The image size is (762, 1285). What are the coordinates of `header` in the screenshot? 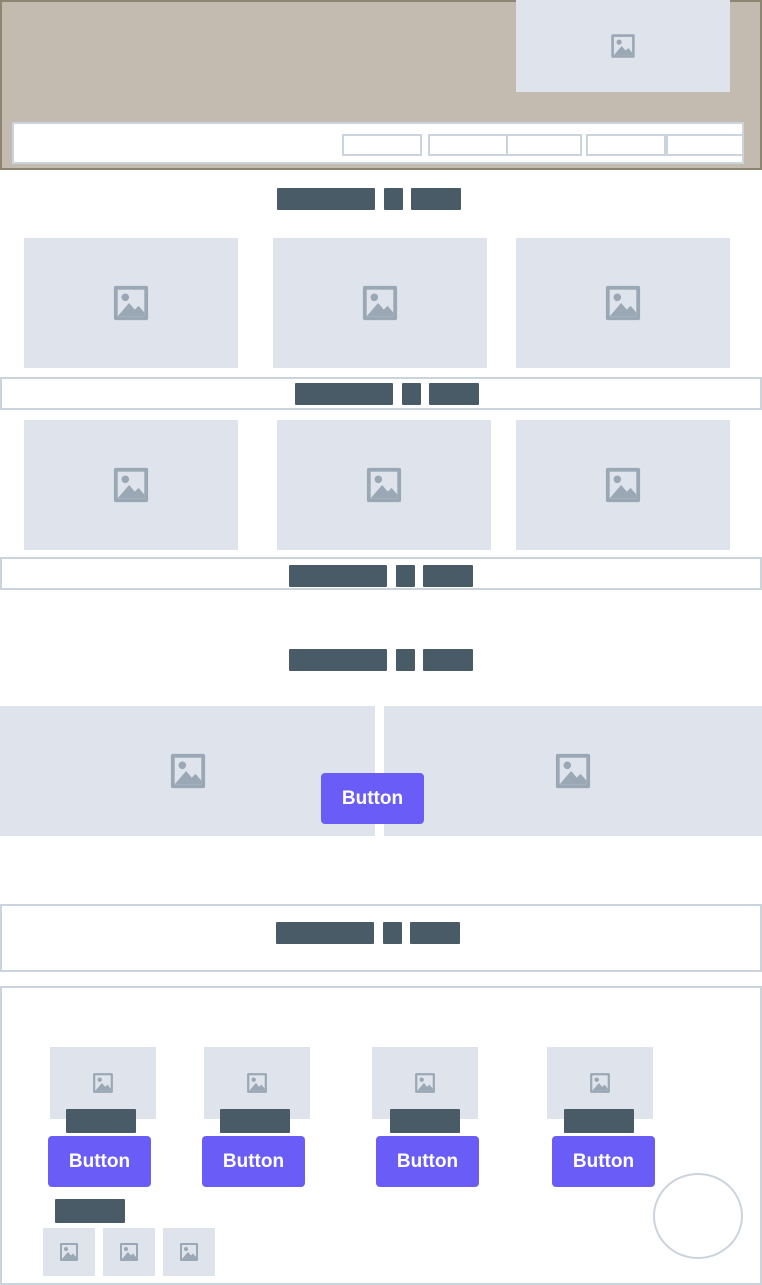 It's located at (381, 85).